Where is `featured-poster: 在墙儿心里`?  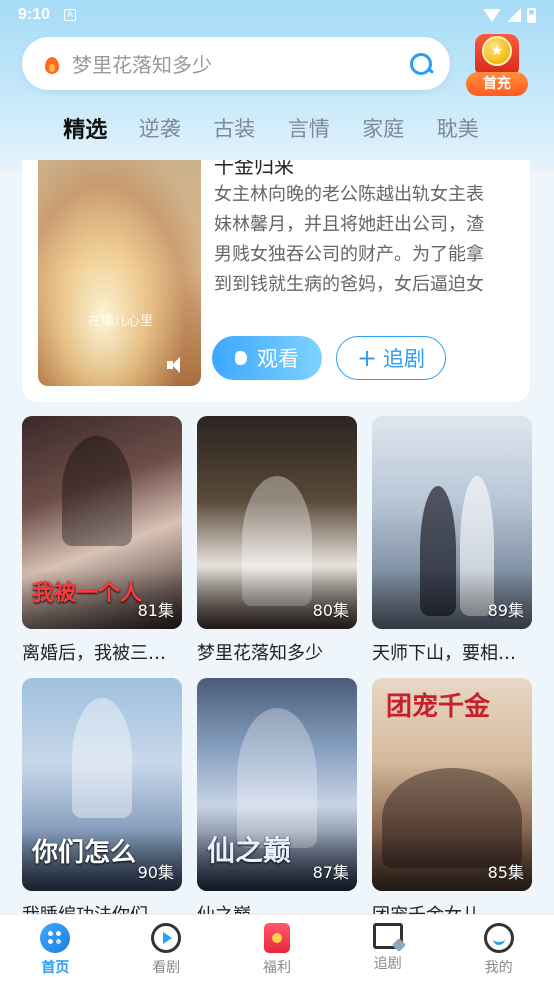
featured-poster: 在墙儿心里 is located at coordinates (119, 273).